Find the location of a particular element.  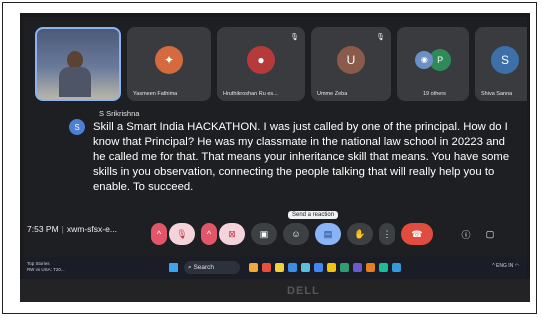

avatar: S is located at coordinates (505, 59).